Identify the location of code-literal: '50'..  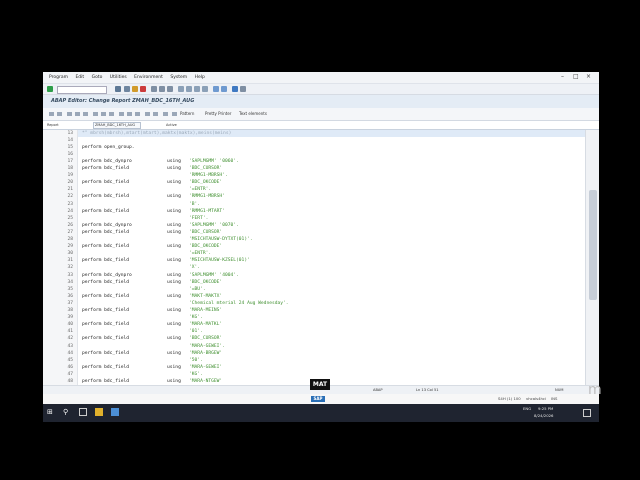
(196, 360).